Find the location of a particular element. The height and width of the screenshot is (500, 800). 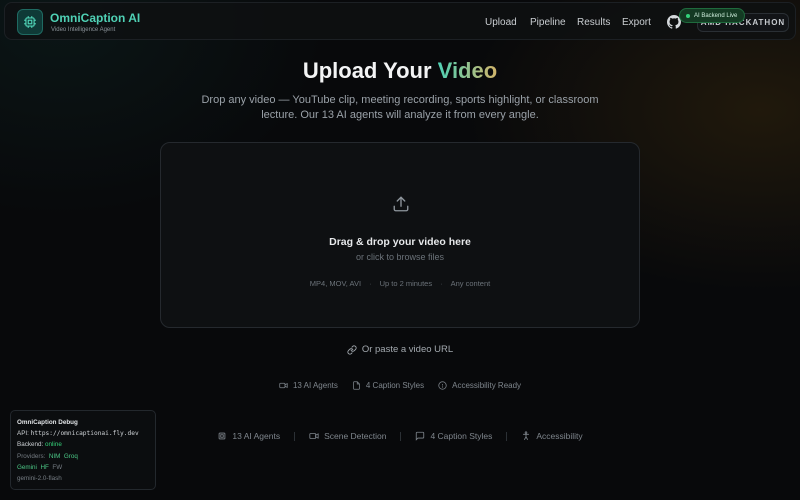

provider-badge: Groq is located at coordinates (70, 456).